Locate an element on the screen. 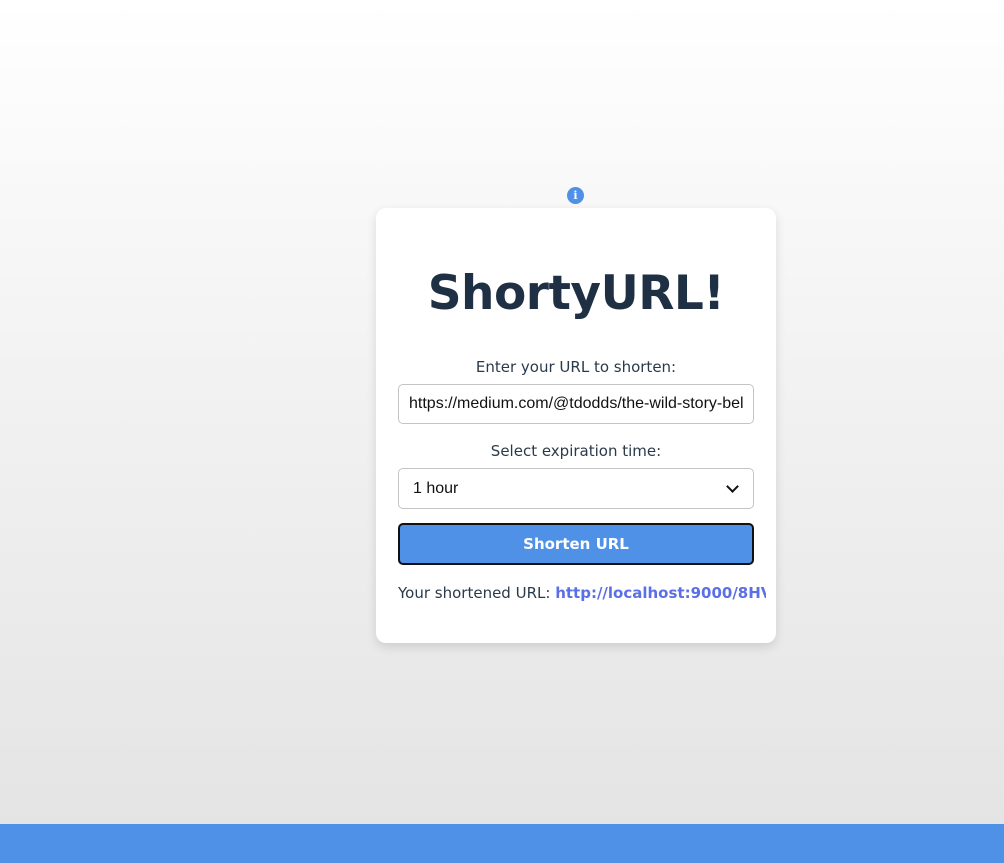  expiration-selected-value: 1 hour is located at coordinates (436, 488).